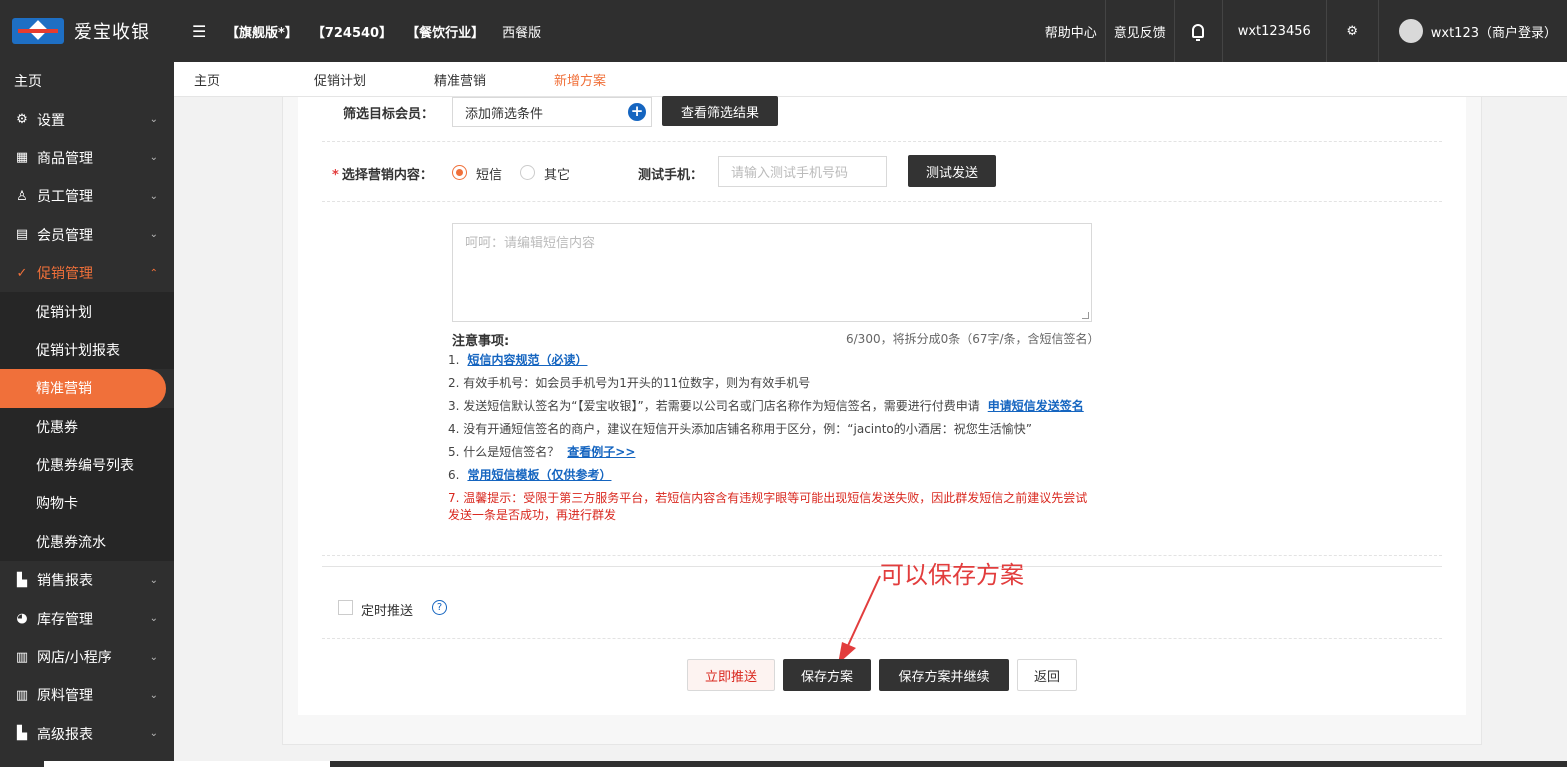  I want to click on view-example-link: 查看例子>>, so click(601, 452).